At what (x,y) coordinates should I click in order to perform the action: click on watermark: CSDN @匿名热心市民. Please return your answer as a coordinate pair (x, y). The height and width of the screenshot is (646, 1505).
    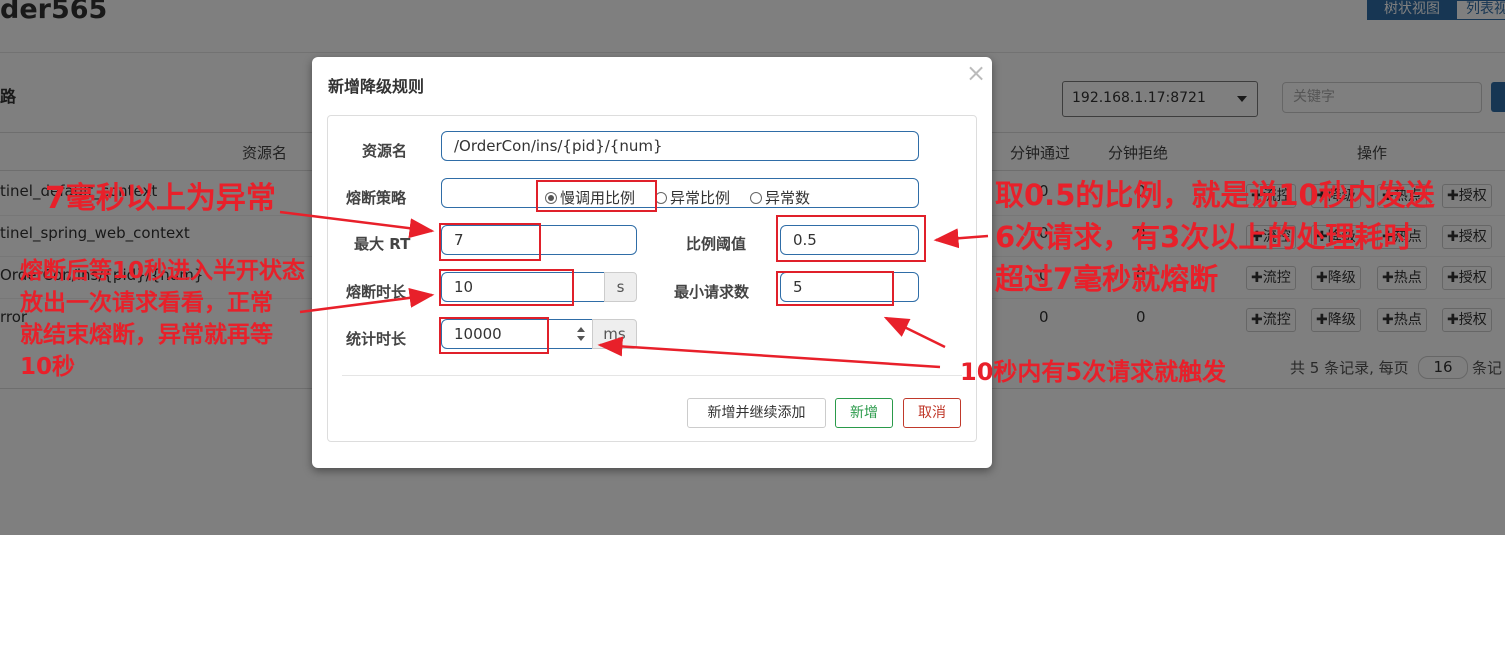
    Looking at the image, I should click on (1379, 627).